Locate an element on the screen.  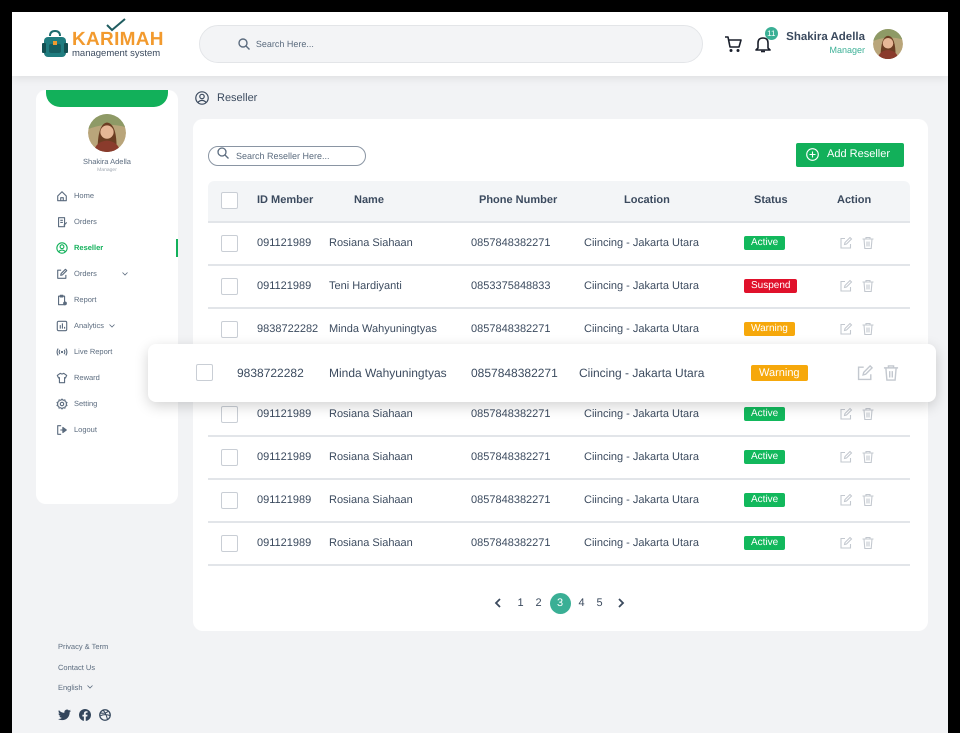
bell-icon is located at coordinates (763, 43).